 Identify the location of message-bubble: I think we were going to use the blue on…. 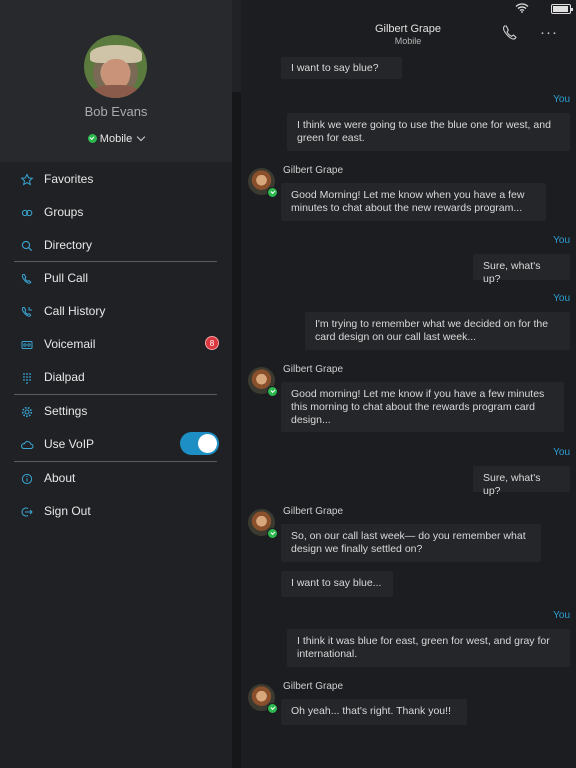
(428, 132).